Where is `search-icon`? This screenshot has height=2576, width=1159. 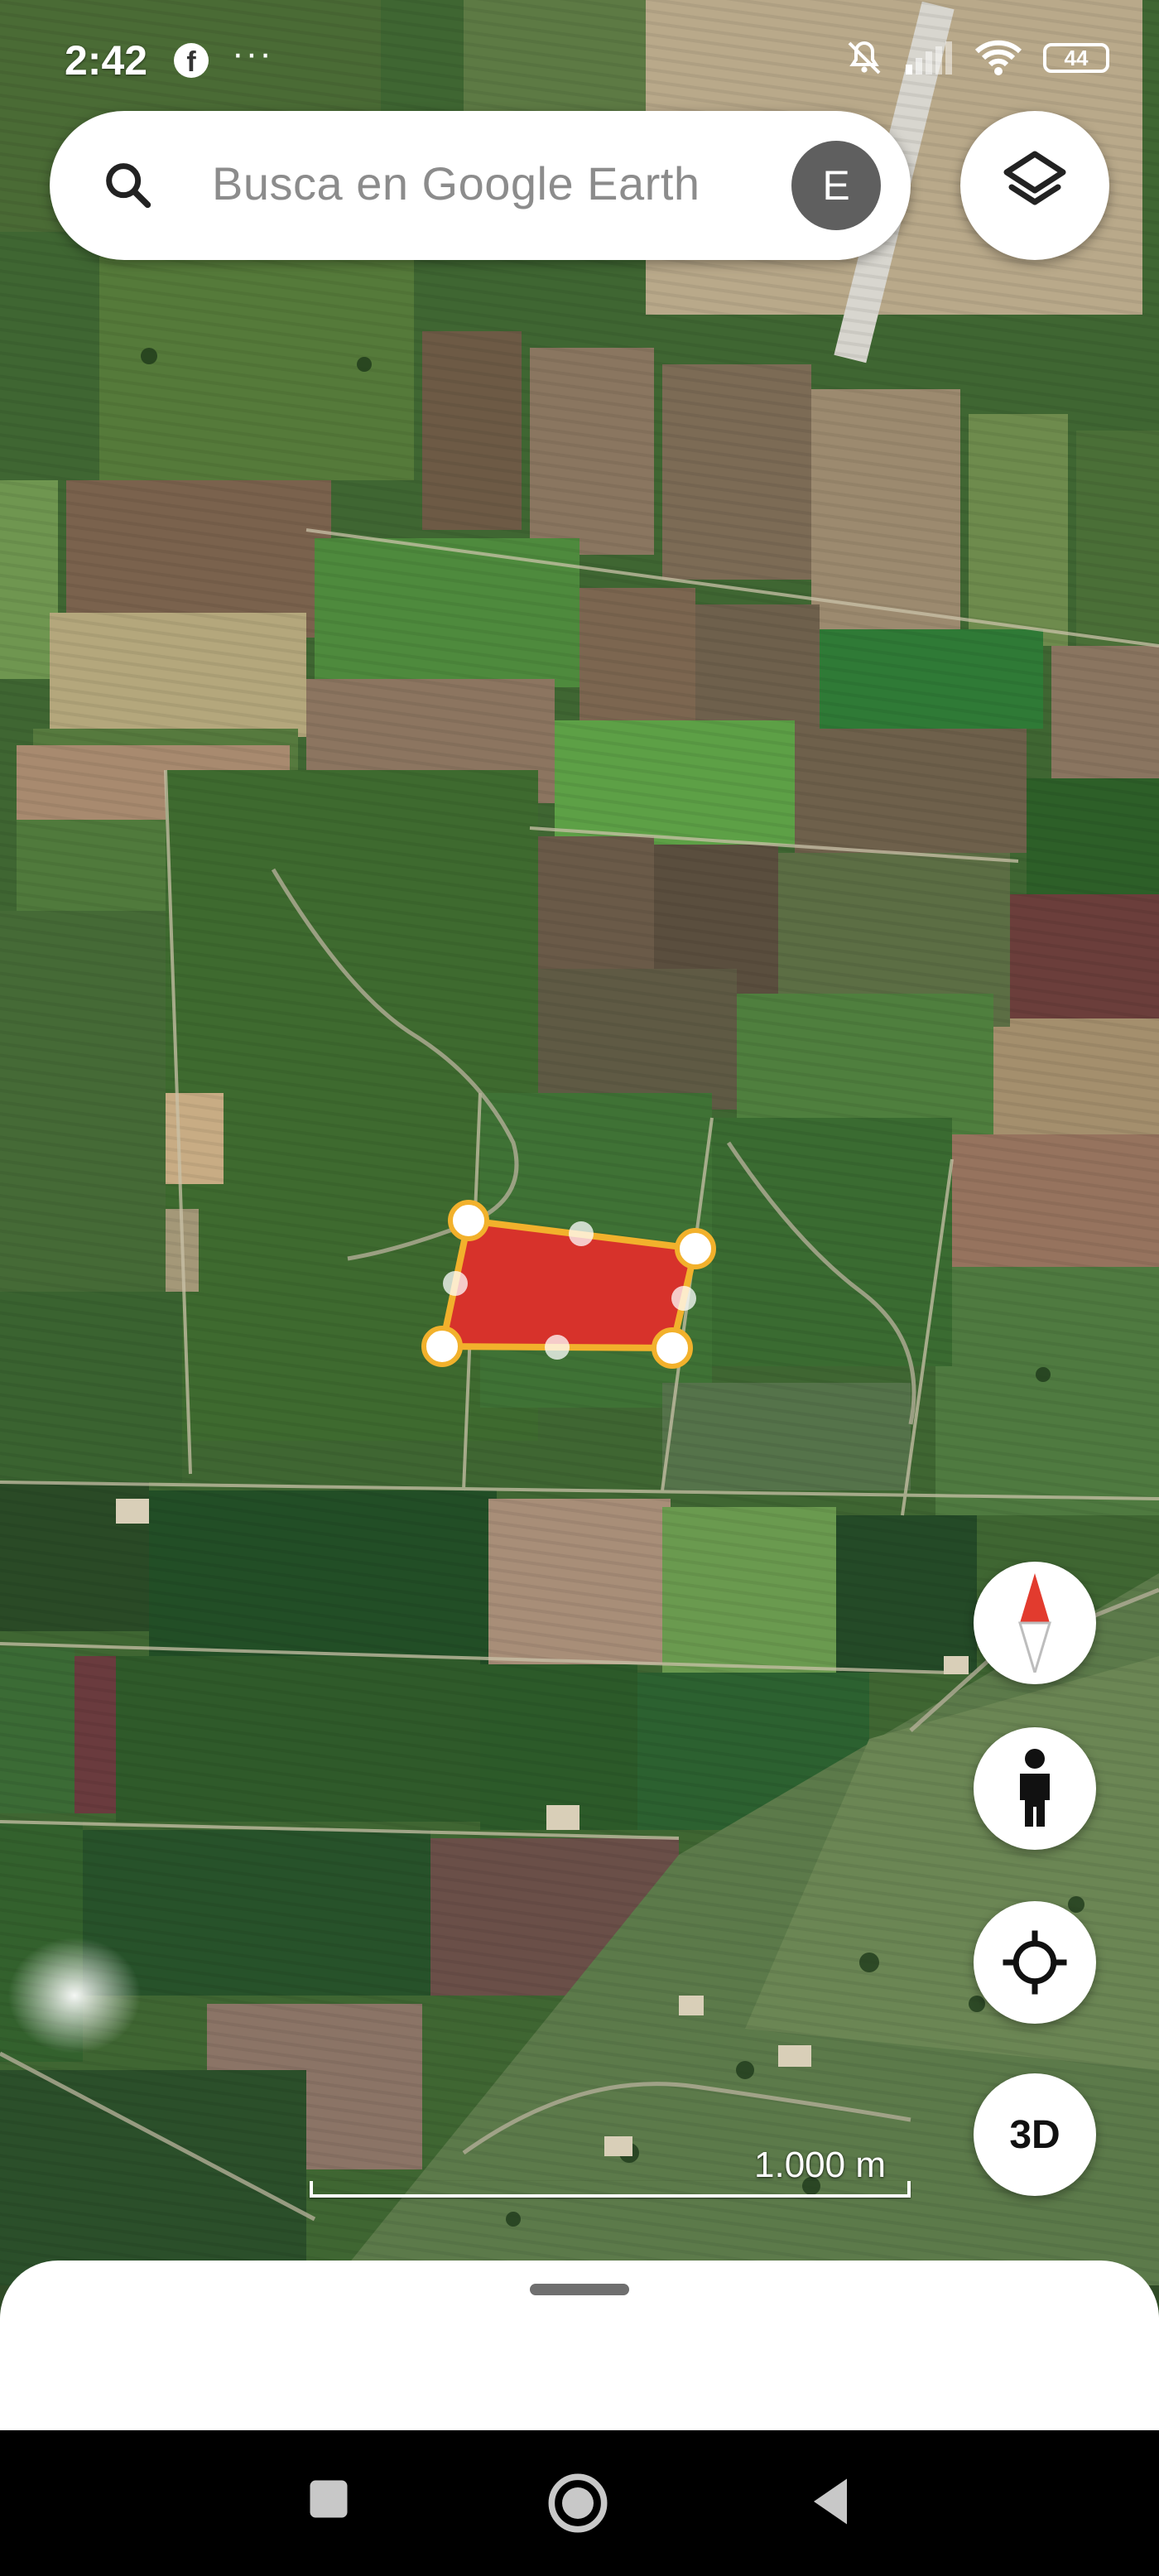 search-icon is located at coordinates (128, 185).